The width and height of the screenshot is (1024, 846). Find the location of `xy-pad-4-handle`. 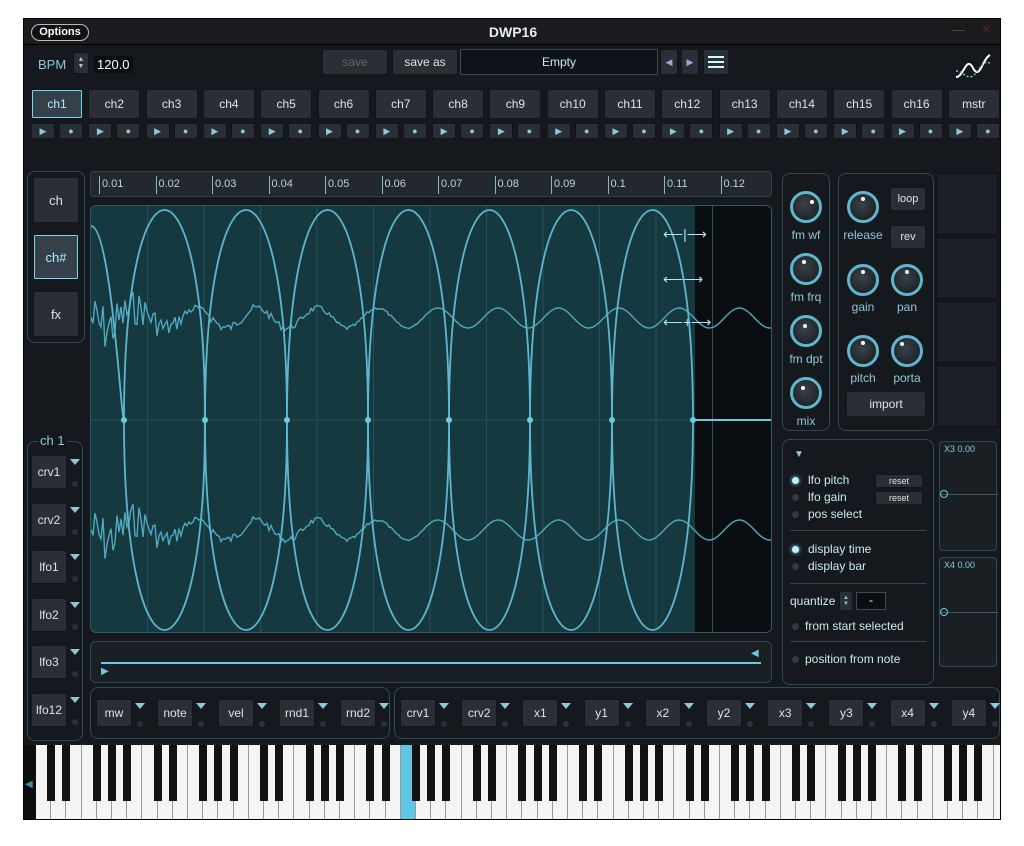

xy-pad-4-handle is located at coordinates (944, 612).